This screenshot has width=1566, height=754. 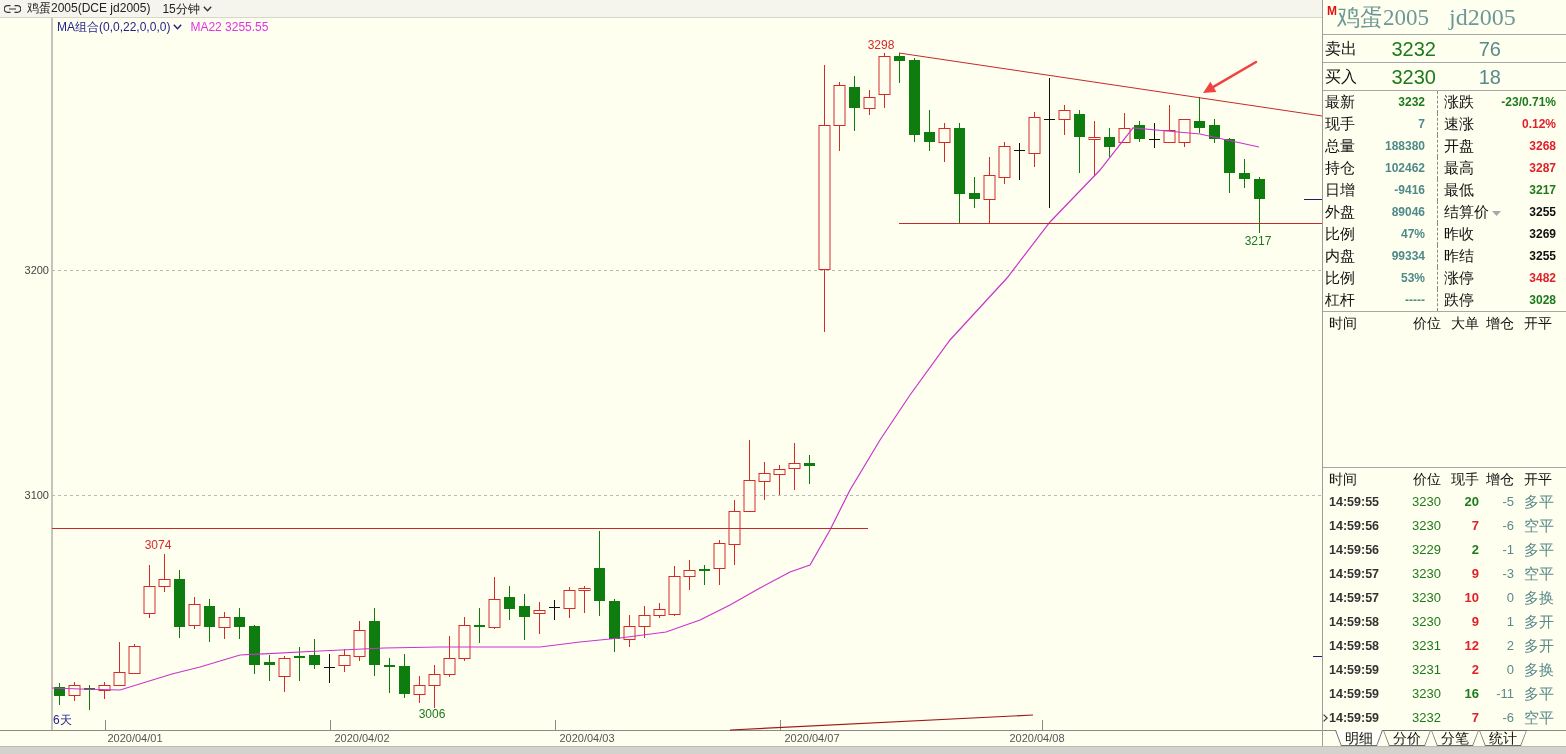 I want to click on stat-label: 涨跌, so click(x=1459, y=102).